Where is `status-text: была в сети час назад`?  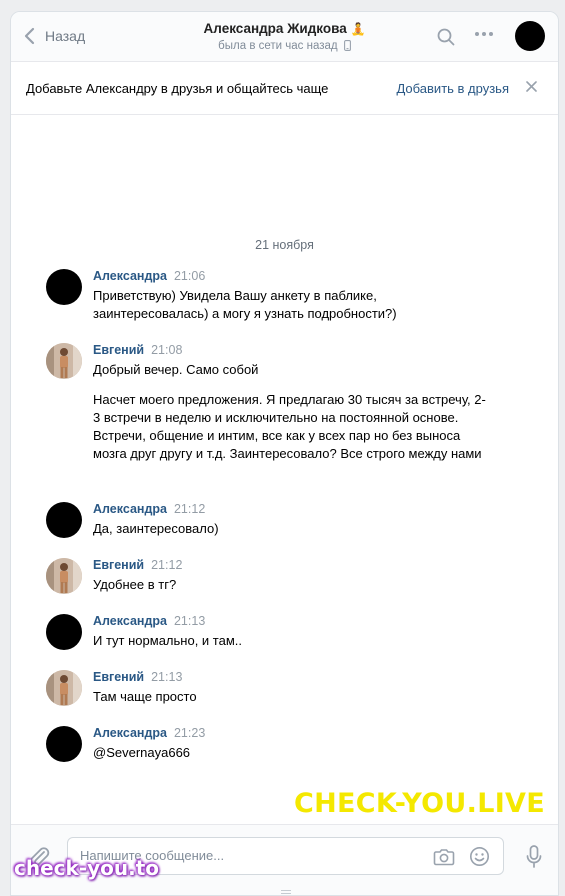
status-text: была в сети час назад is located at coordinates (278, 46).